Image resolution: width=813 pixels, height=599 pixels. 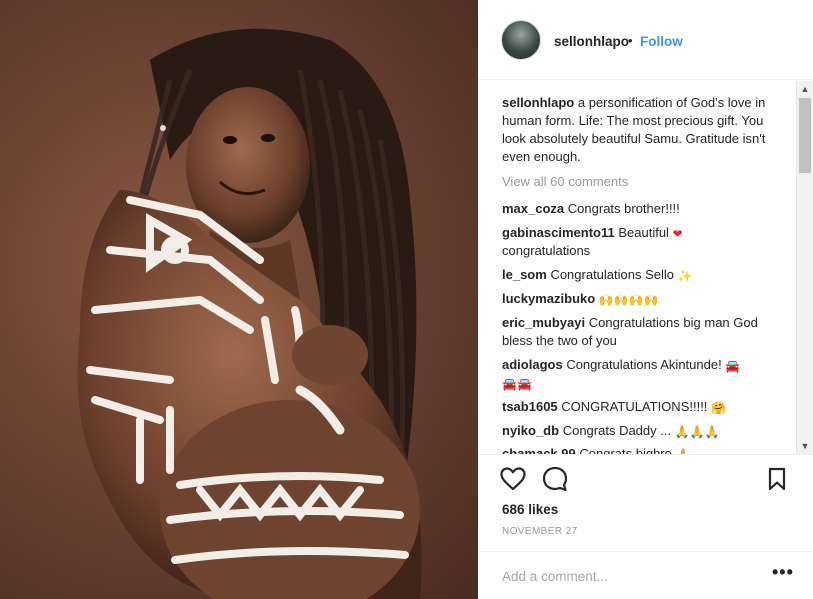 What do you see at coordinates (783, 572) in the screenshot?
I see `more-options-icon: •••` at bounding box center [783, 572].